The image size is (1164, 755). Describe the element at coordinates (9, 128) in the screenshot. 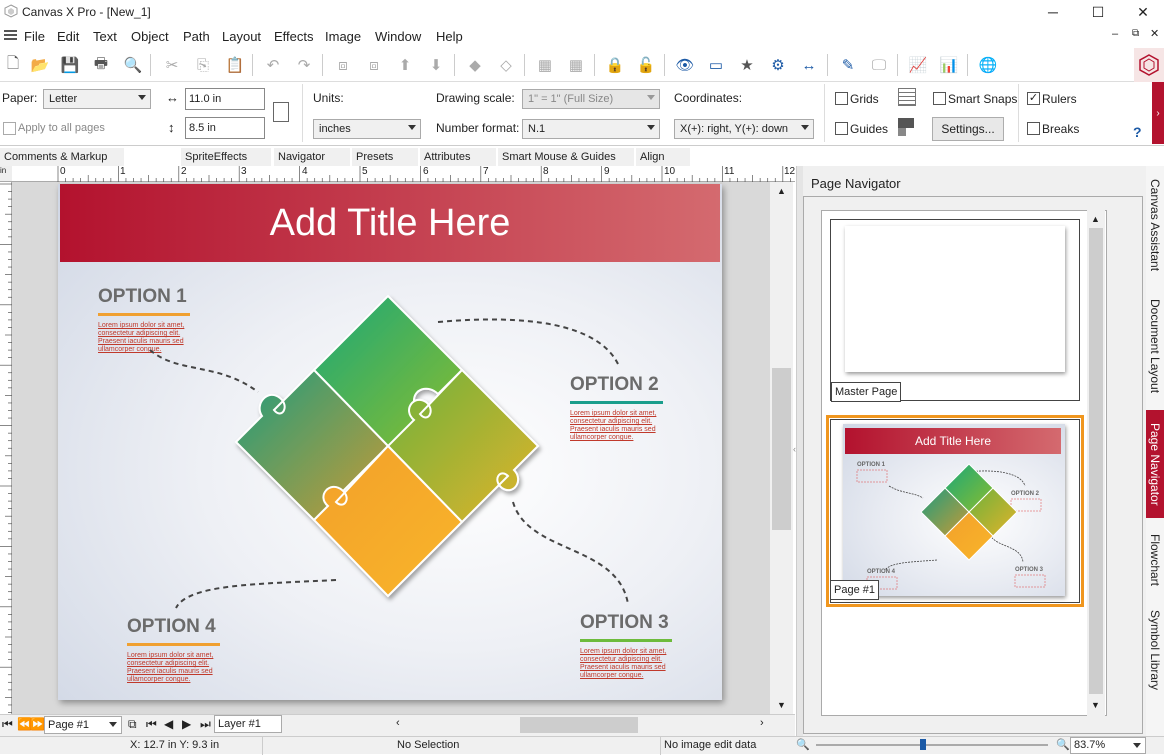

I see `apply-all-checkbox` at that location.